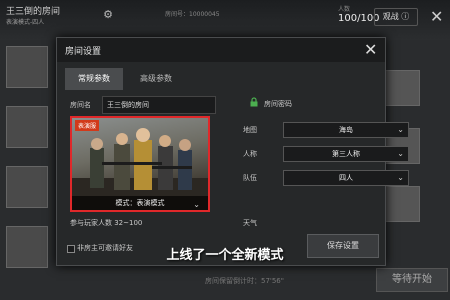 This screenshot has height=300, width=450. What do you see at coordinates (156, 79) in the screenshot?
I see `tab-advanced: 高级参数` at bounding box center [156, 79].